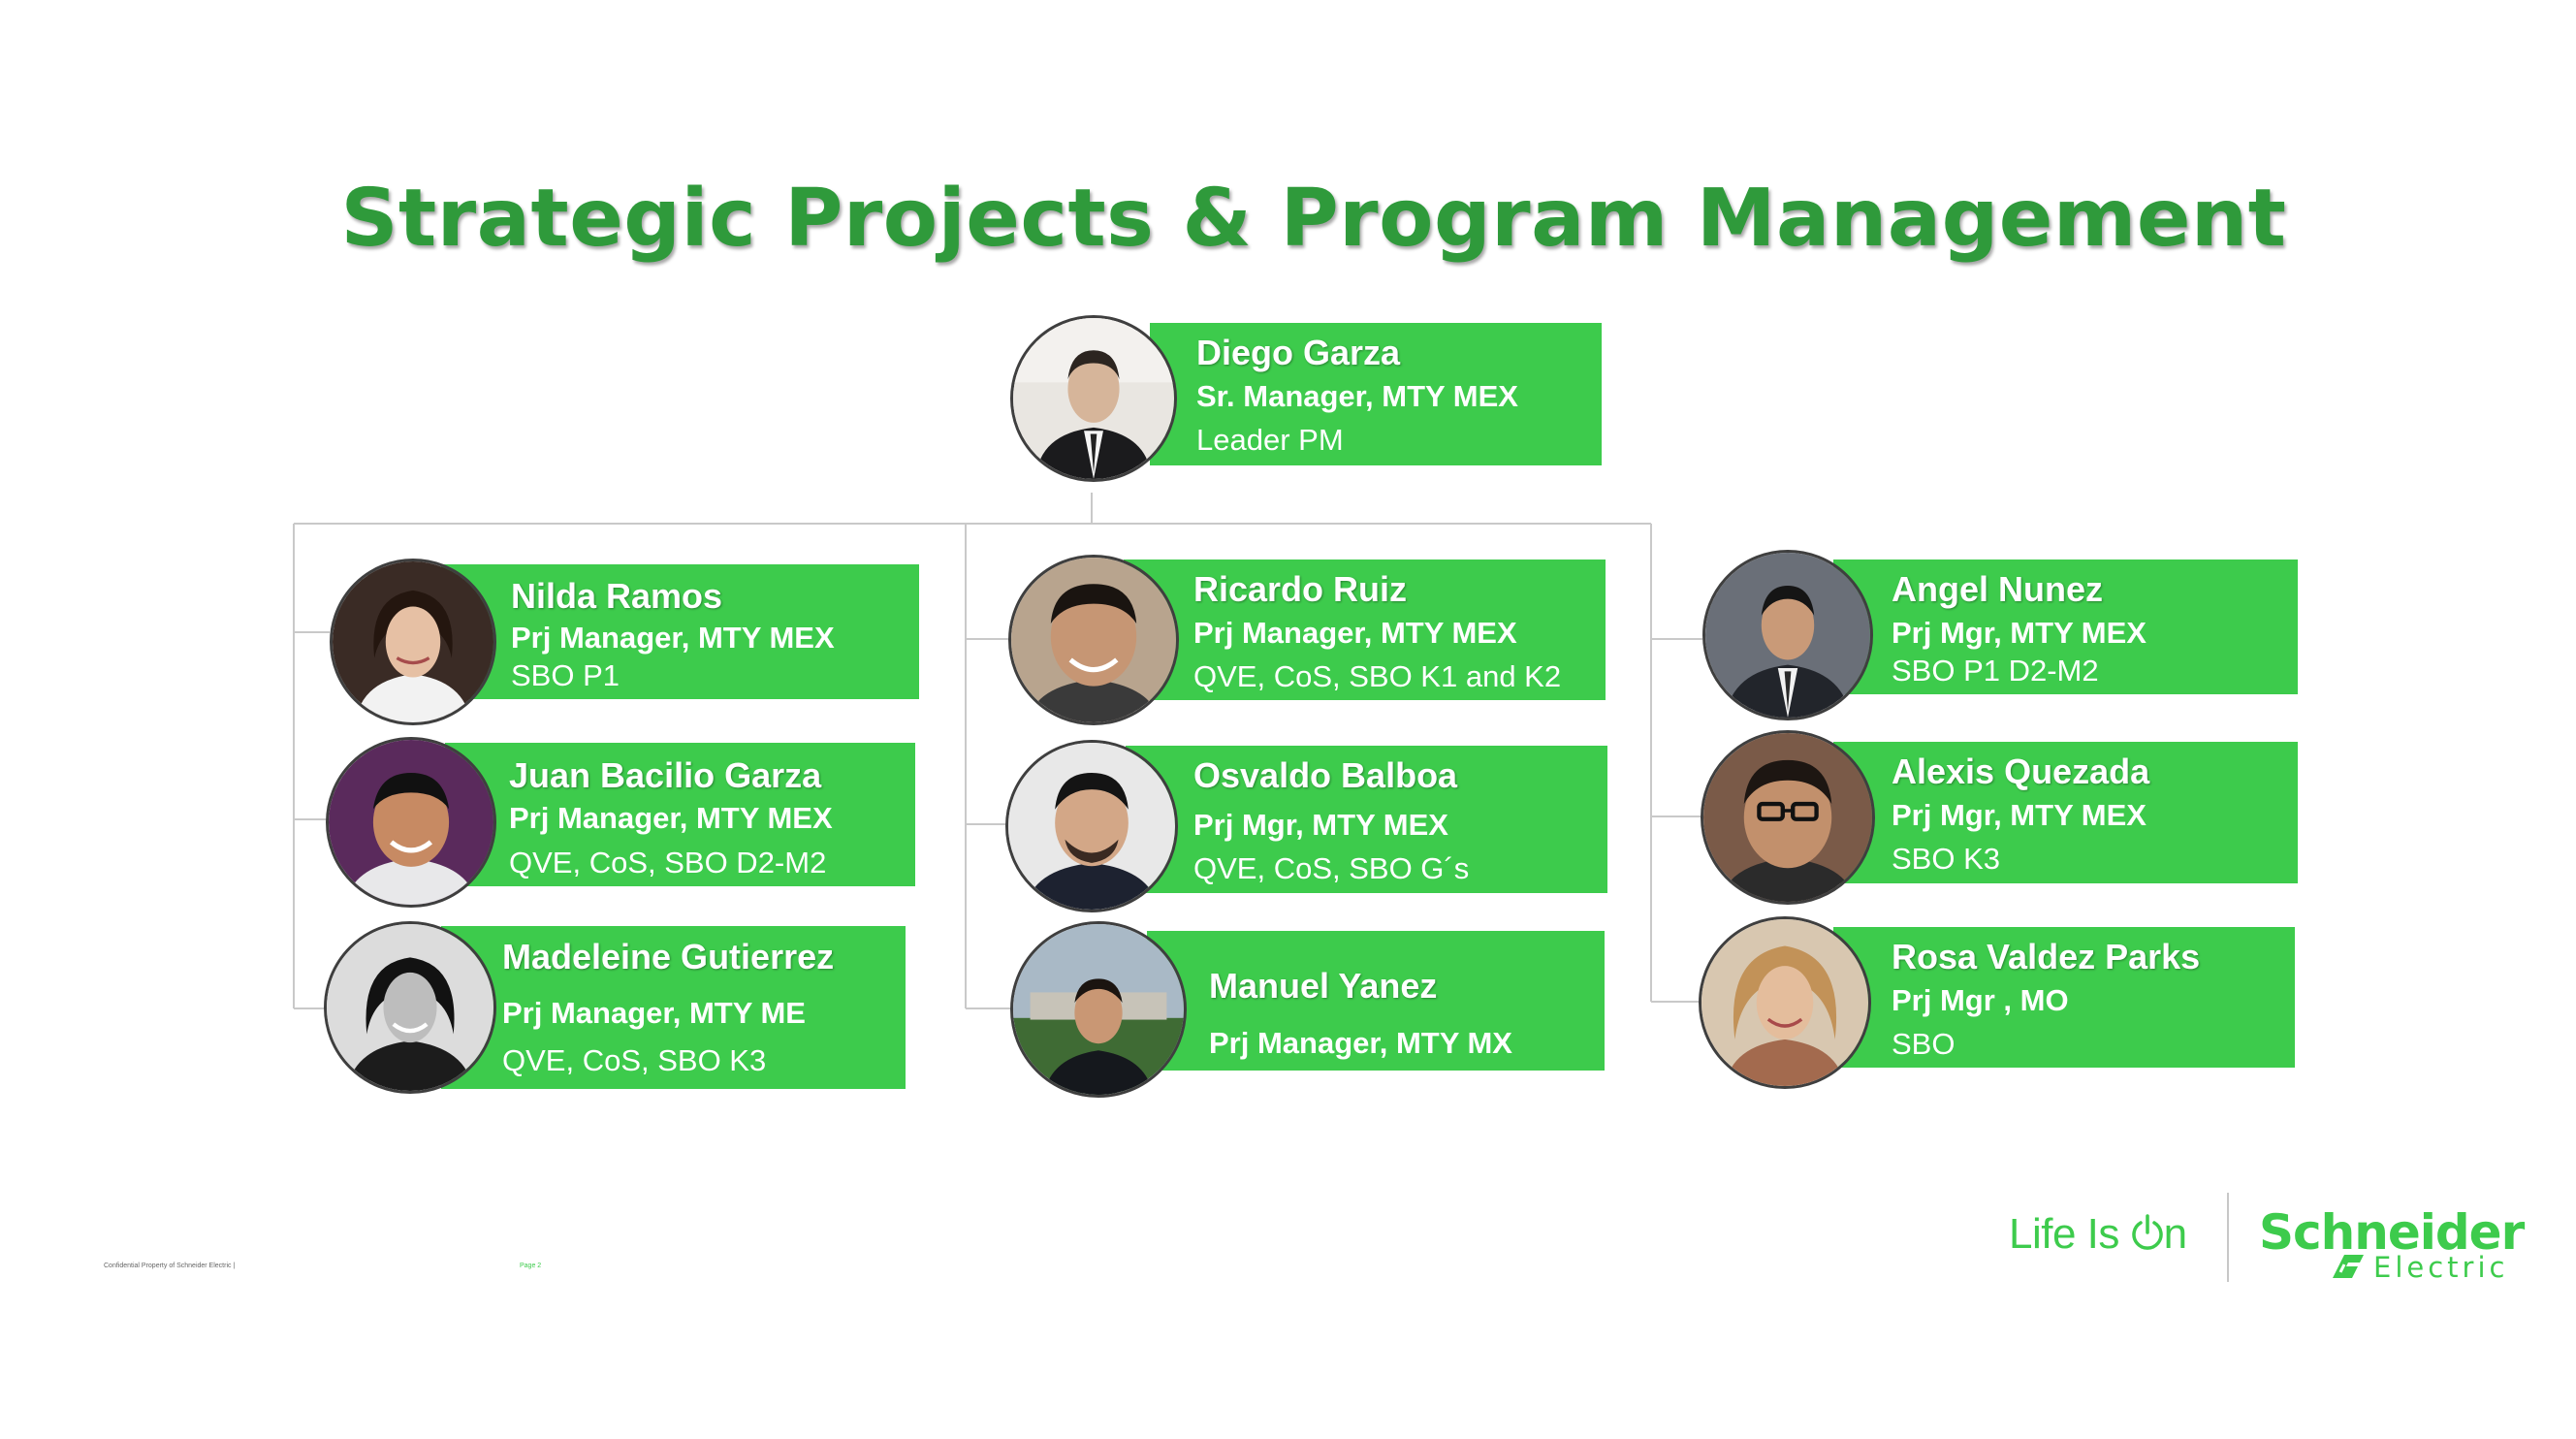 Image resolution: width=2576 pixels, height=1439 pixels. I want to click on person-scope: QVE, CoS, SBO G´s, so click(1332, 868).